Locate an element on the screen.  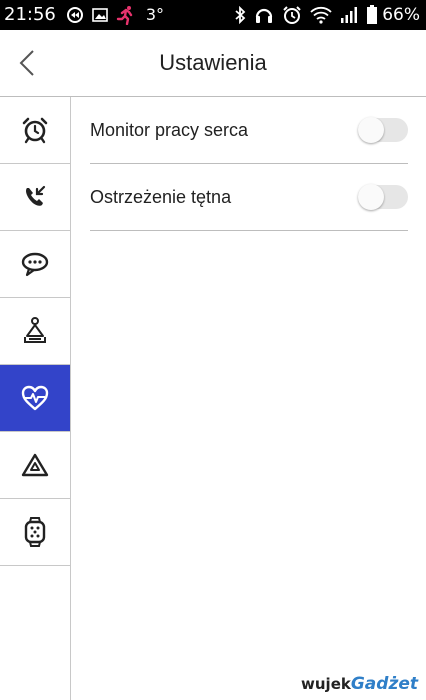
battery-percentage: 66% is located at coordinates (401, 15).